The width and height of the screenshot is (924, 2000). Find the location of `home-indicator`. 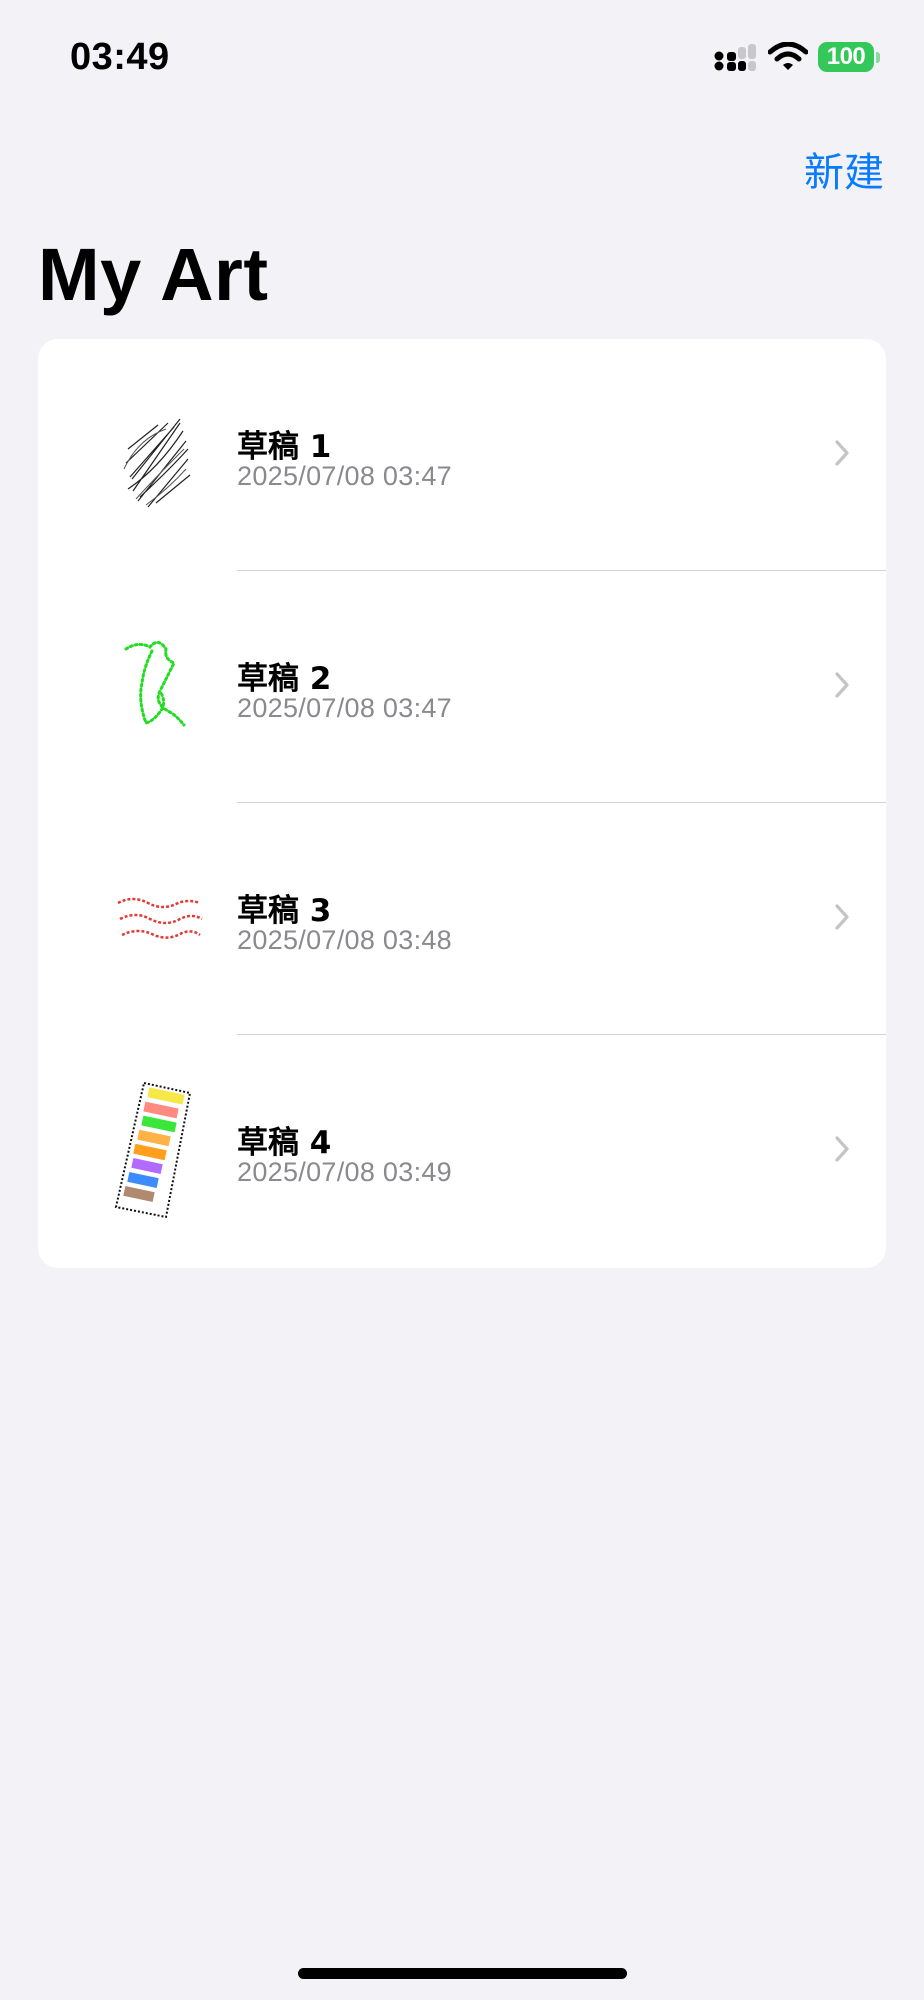

home-indicator is located at coordinates (462, 1973).